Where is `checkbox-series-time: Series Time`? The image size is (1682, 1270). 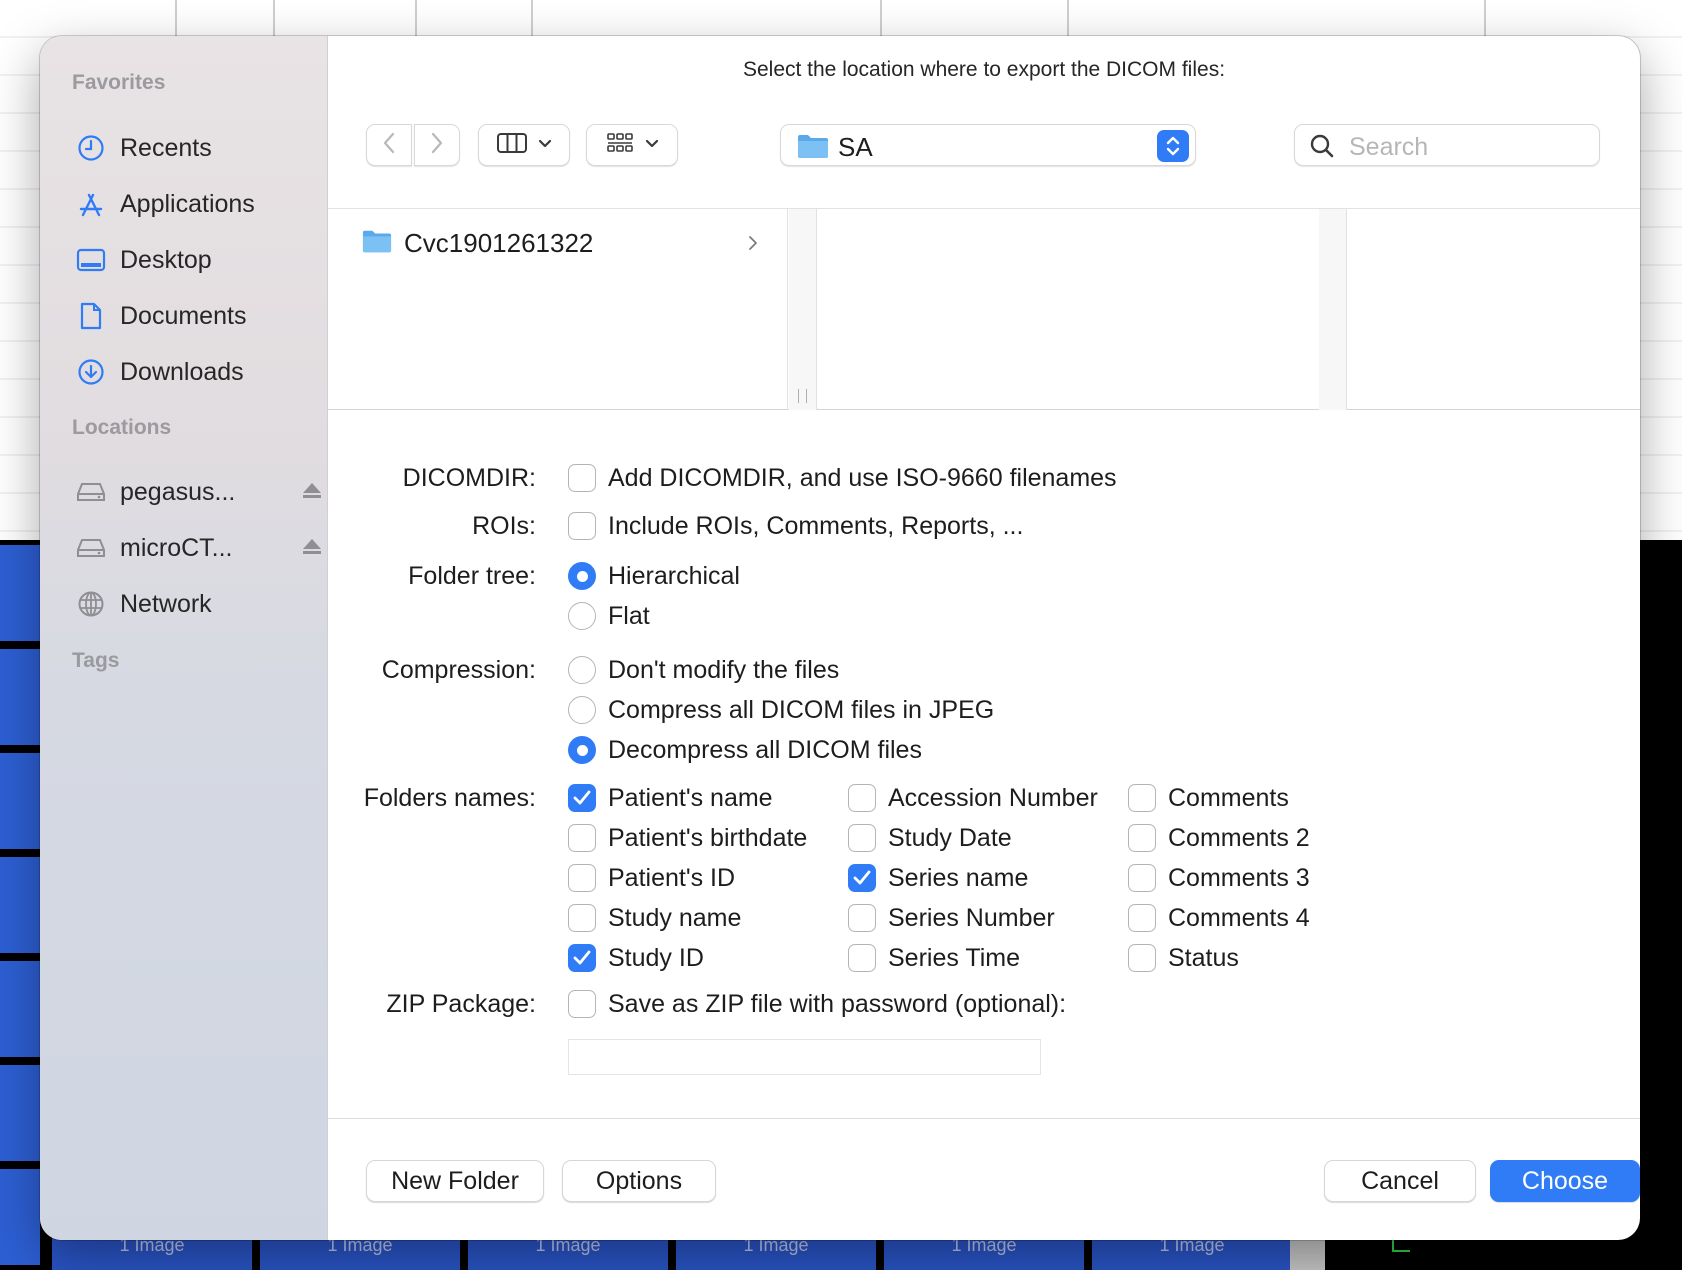 checkbox-series-time: Series Time is located at coordinates (934, 958).